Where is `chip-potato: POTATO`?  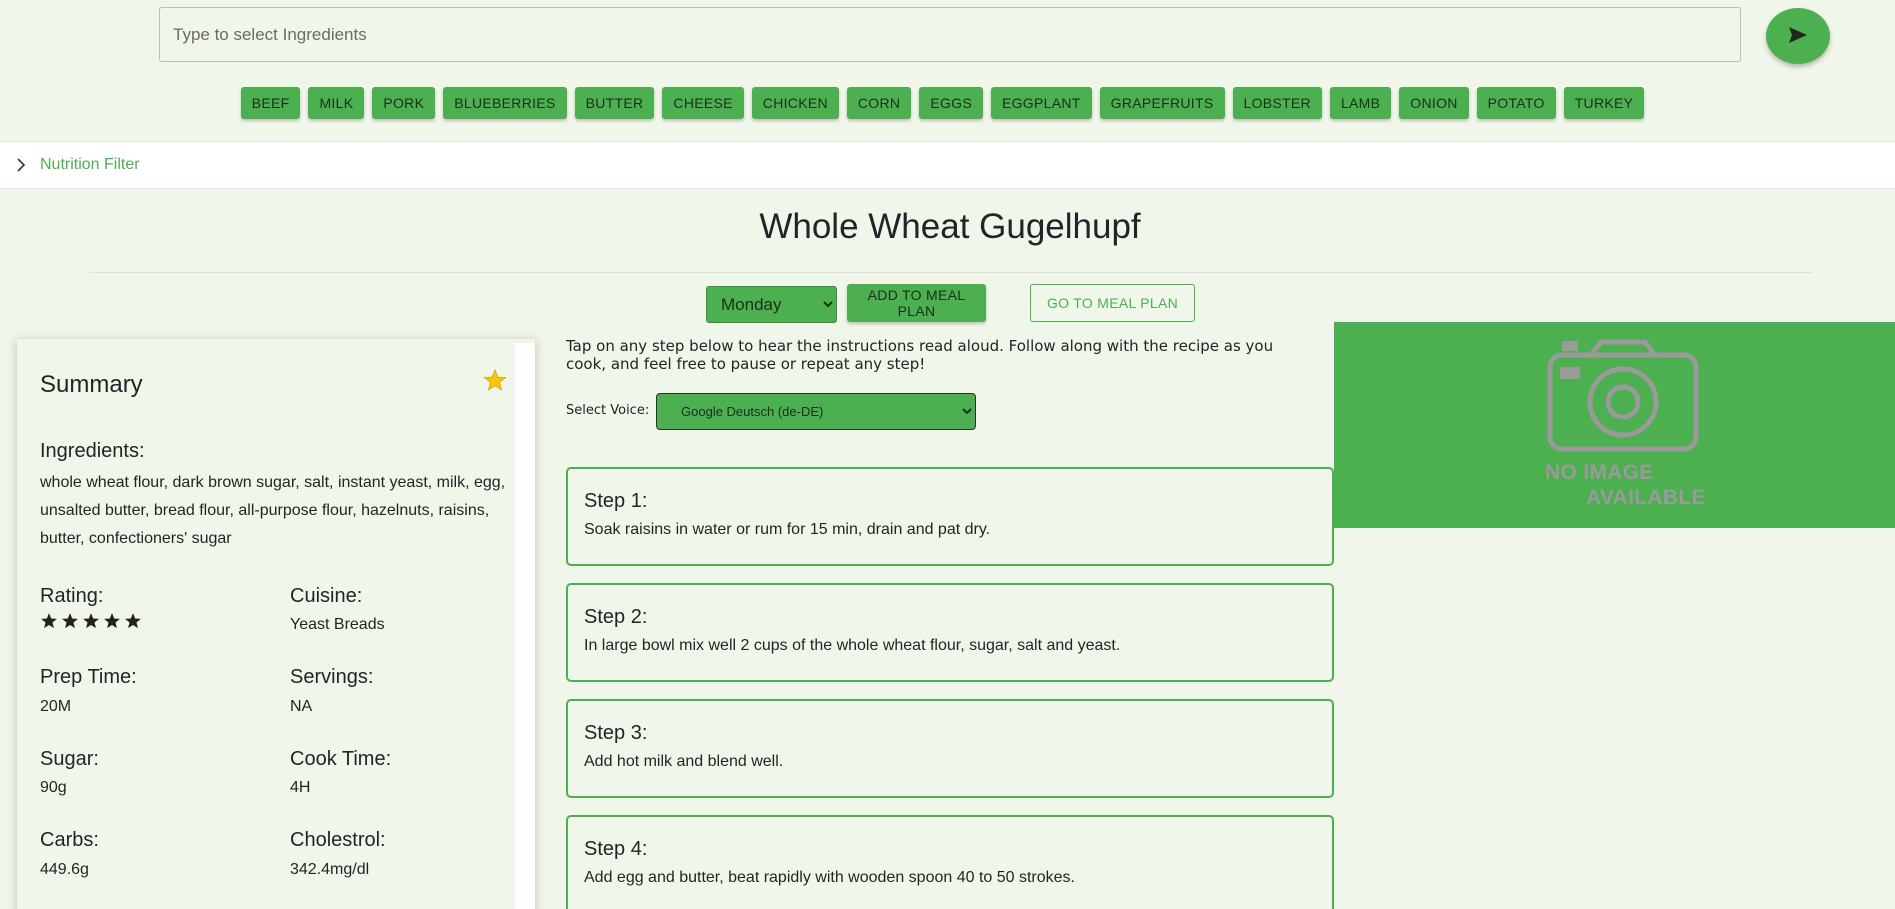 chip-potato: POTATO is located at coordinates (1516, 103).